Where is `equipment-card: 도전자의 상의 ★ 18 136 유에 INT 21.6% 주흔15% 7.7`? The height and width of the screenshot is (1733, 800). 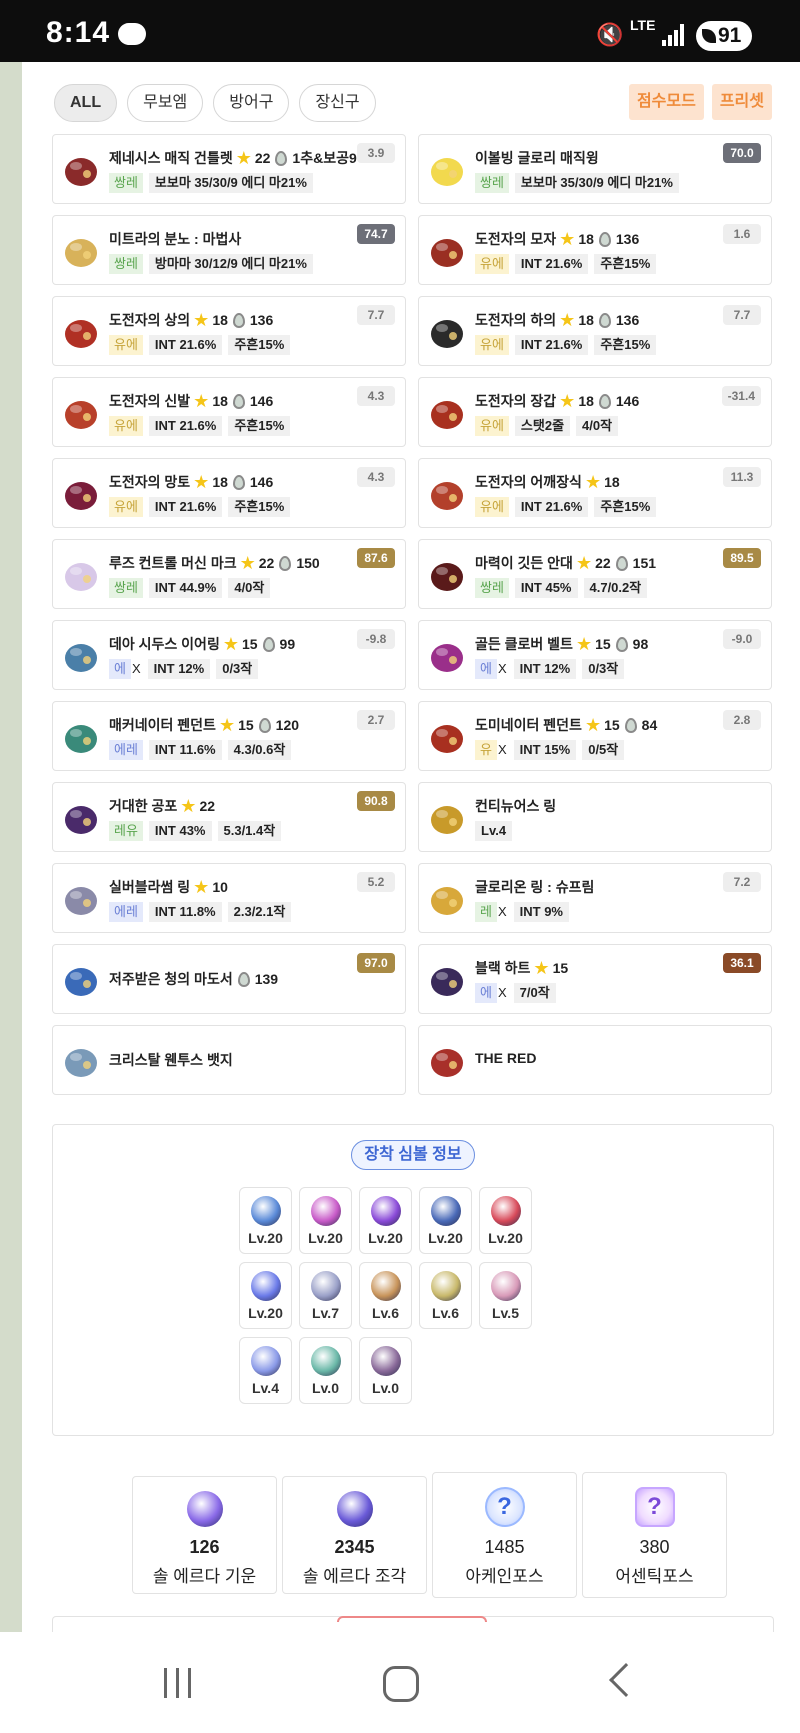 equipment-card: 도전자의 상의 ★ 18 136 유에 INT 21.6% 주흔15% 7.7 is located at coordinates (229, 331).